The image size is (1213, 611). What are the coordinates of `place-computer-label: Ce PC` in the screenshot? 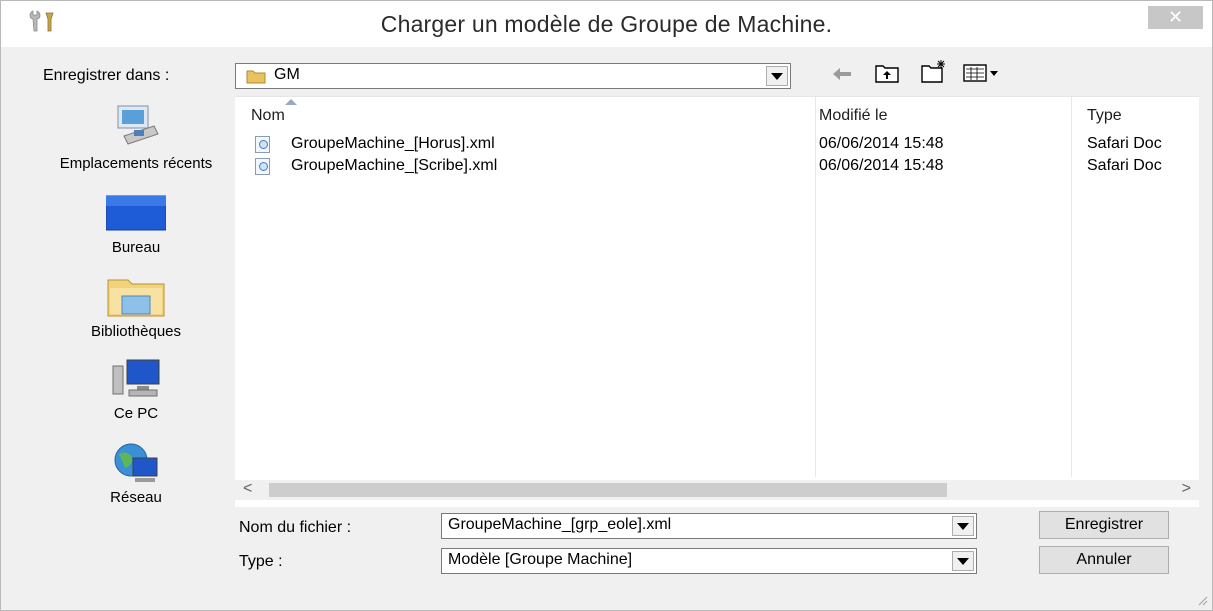 It's located at (136, 413).